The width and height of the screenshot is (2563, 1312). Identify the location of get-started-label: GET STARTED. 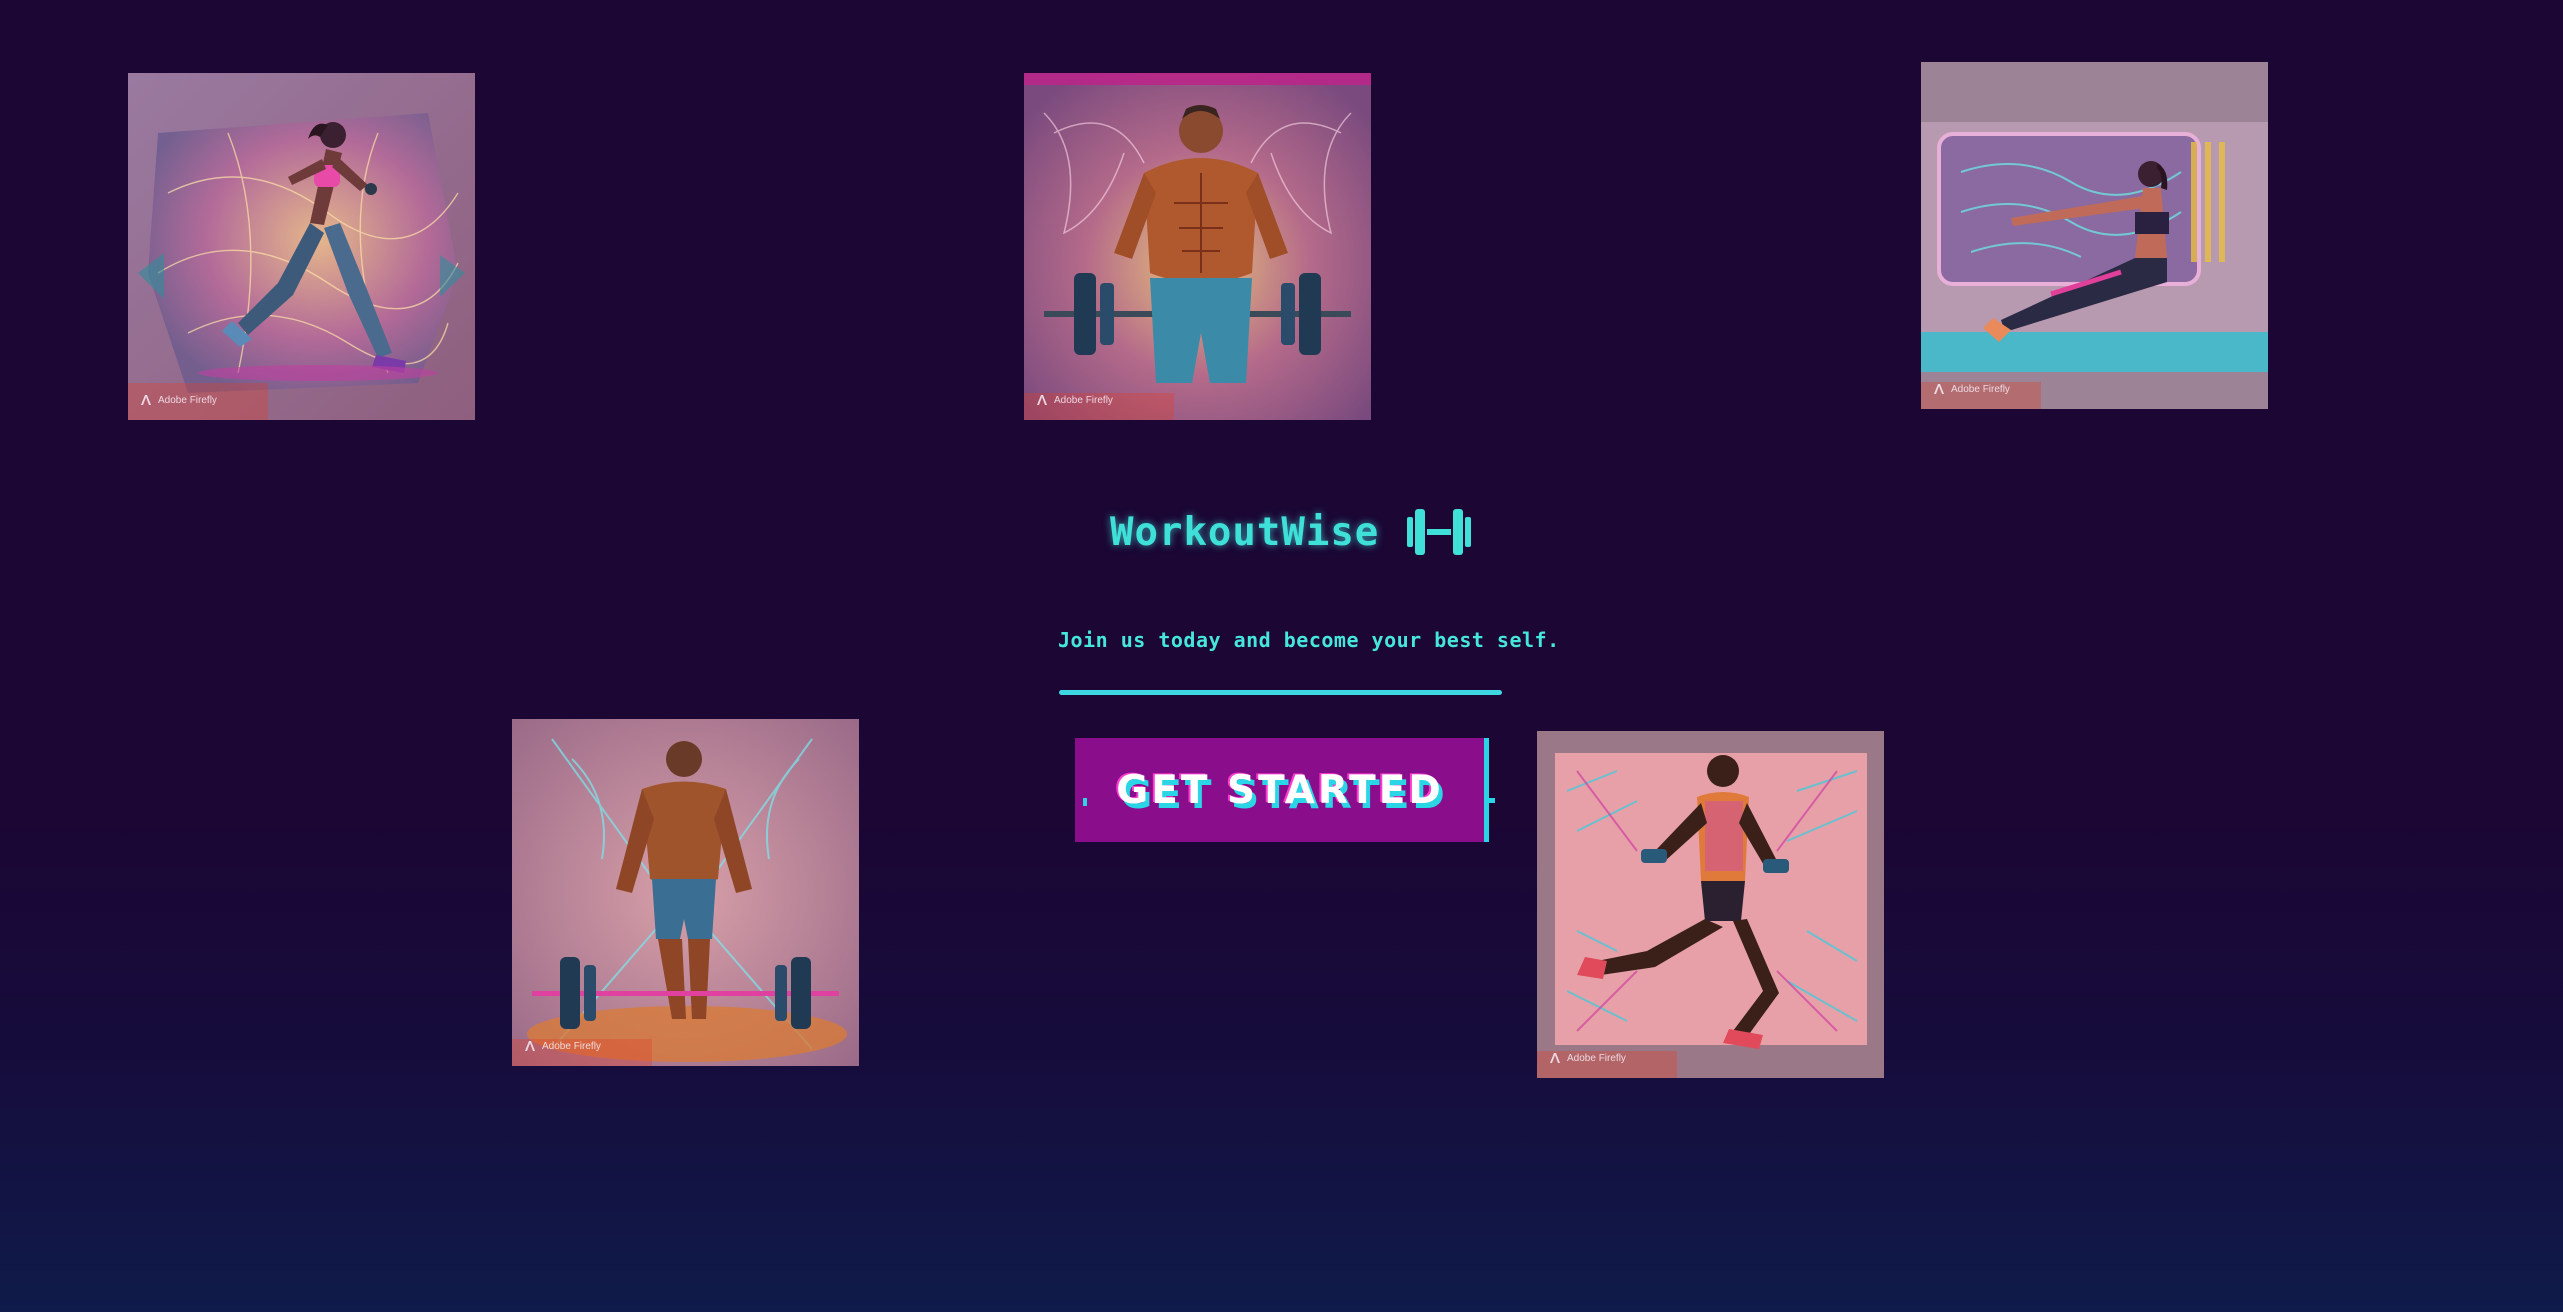
(1280, 790).